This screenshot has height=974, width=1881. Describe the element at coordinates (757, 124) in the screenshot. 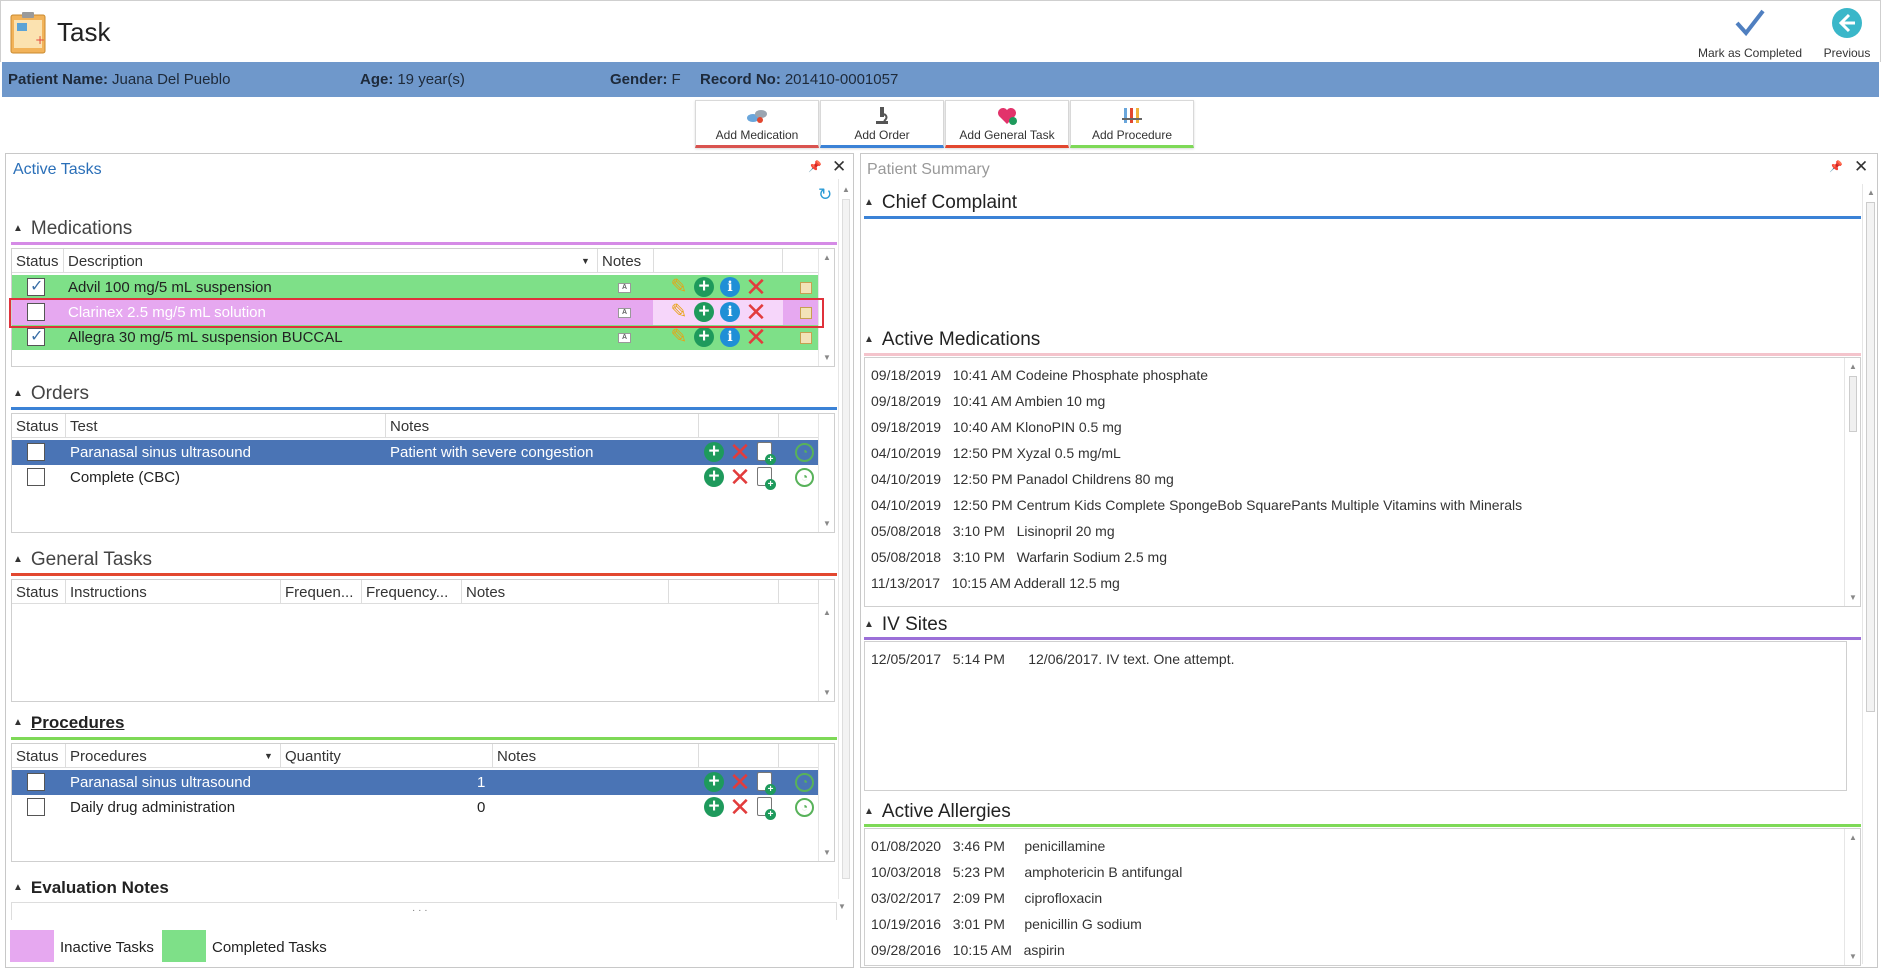

I see `add-medication-button: Add Medication` at that location.